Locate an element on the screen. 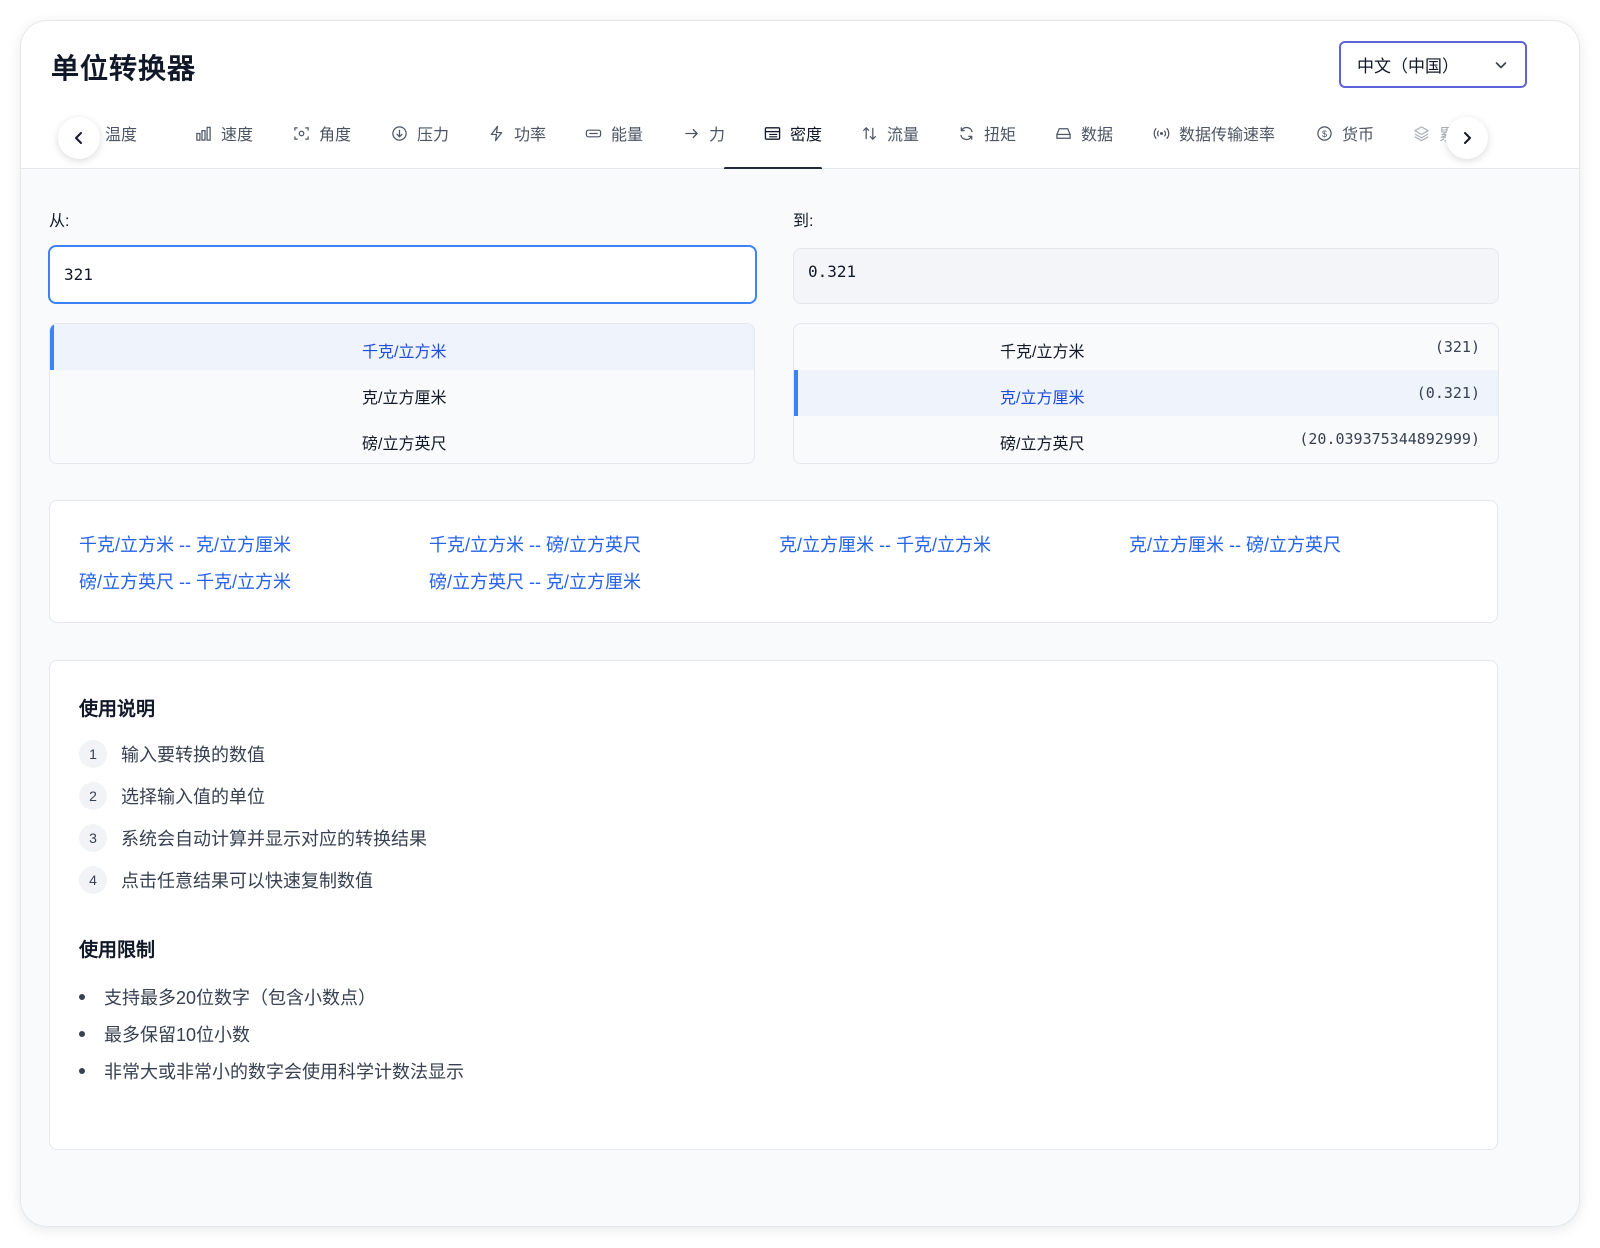 The image size is (1600, 1248). tab-angle: 角度 is located at coordinates (322, 133).